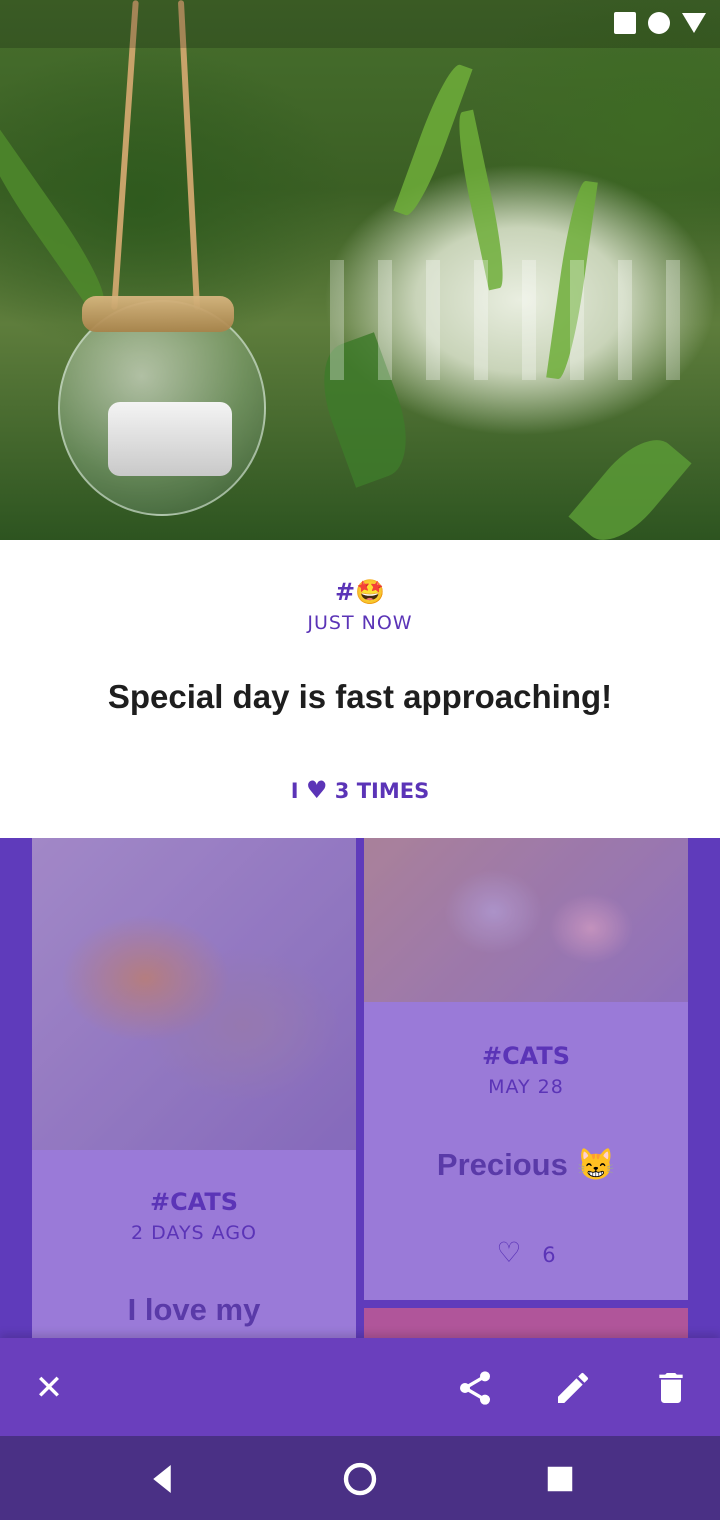 The height and width of the screenshot is (1520, 720). What do you see at coordinates (526, 1323) in the screenshot?
I see `grid-post-card` at bounding box center [526, 1323].